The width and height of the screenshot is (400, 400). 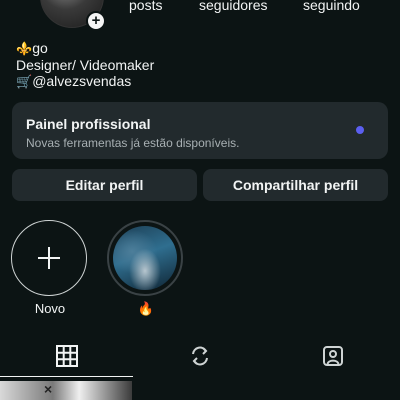 I want to click on panel-title: Painel profissional, so click(x=88, y=124).